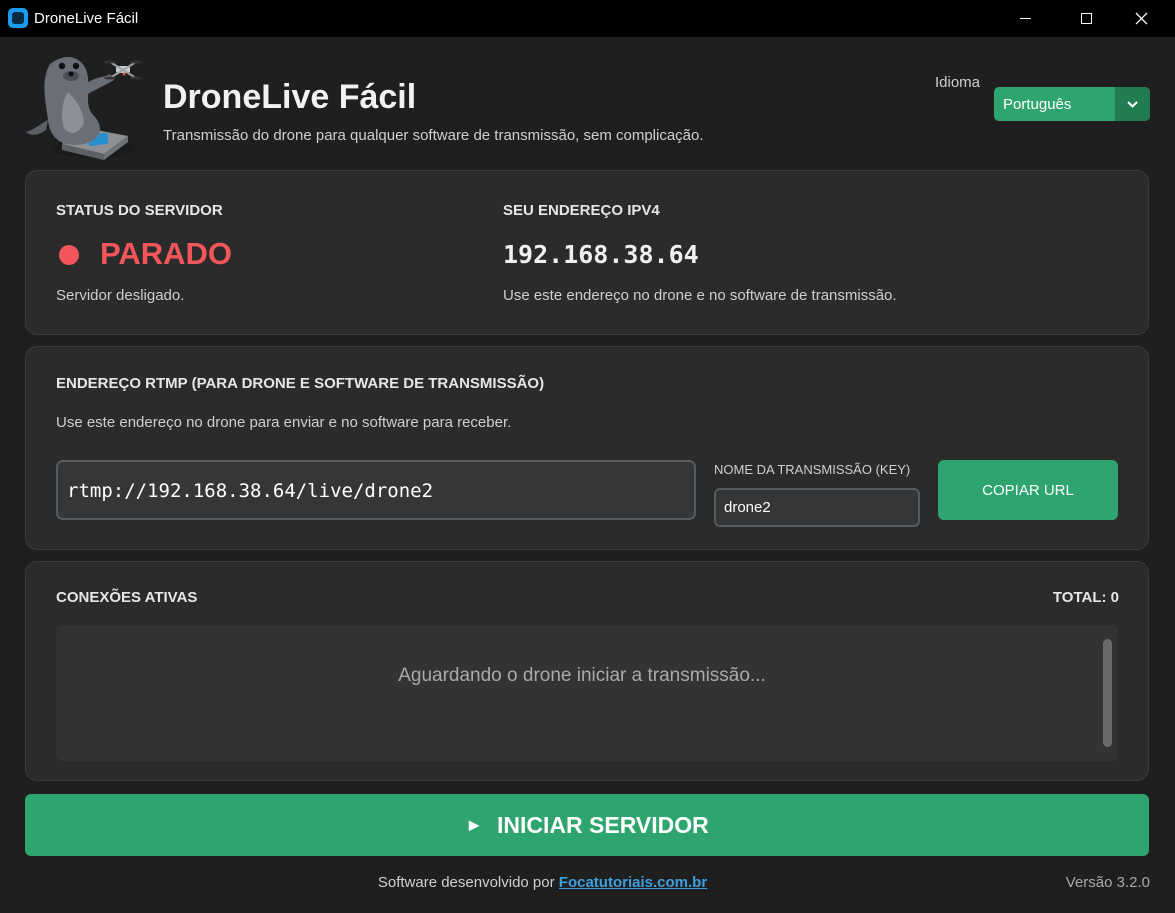 This screenshot has width=1175, height=913. Describe the element at coordinates (1107, 882) in the screenshot. I see `version-label: Versão 3.2.0` at that location.